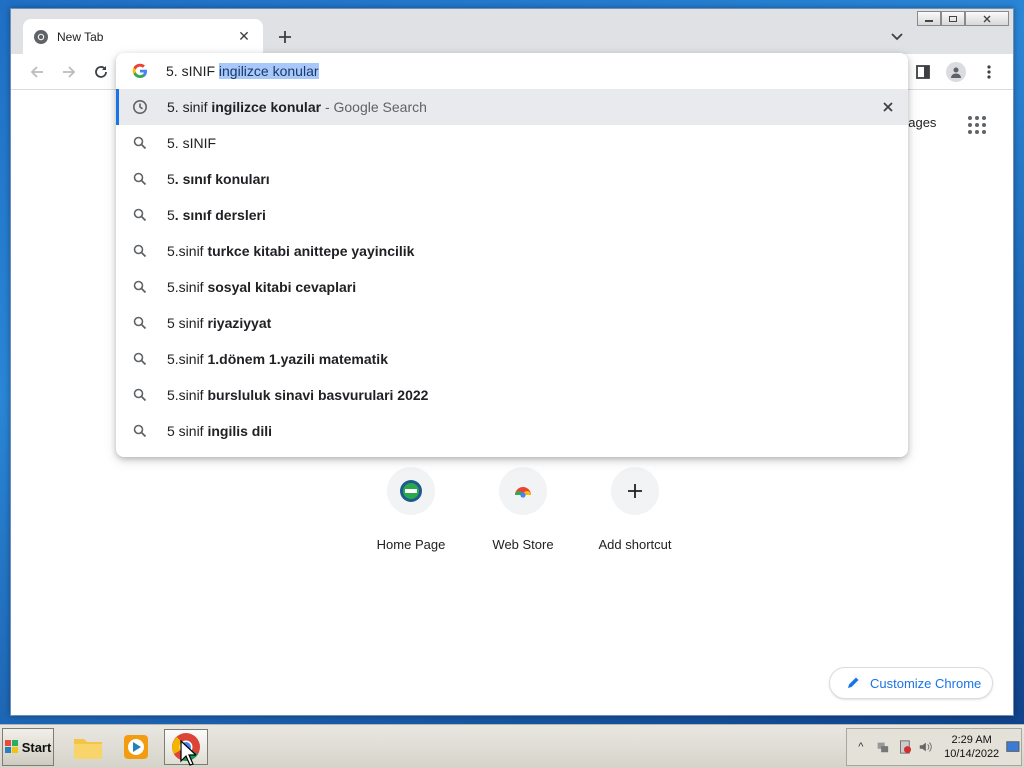 The height and width of the screenshot is (768, 1024). Describe the element at coordinates (883, 747) in the screenshot. I see `network-icon` at that location.